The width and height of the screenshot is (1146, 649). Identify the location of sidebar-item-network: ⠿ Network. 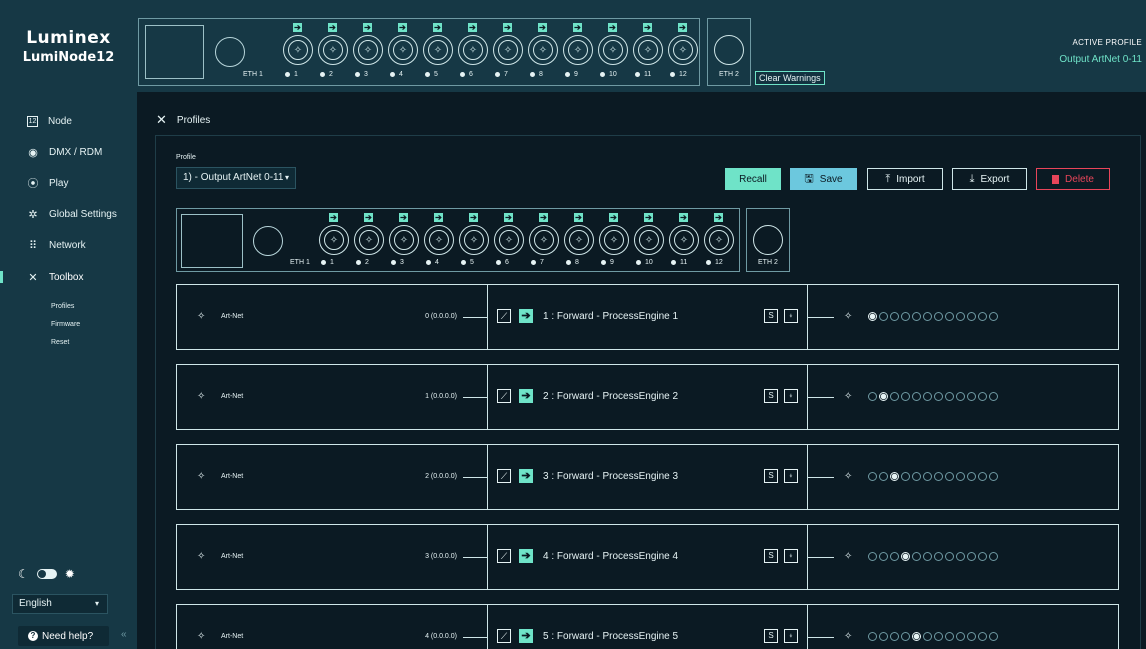
(68, 245).